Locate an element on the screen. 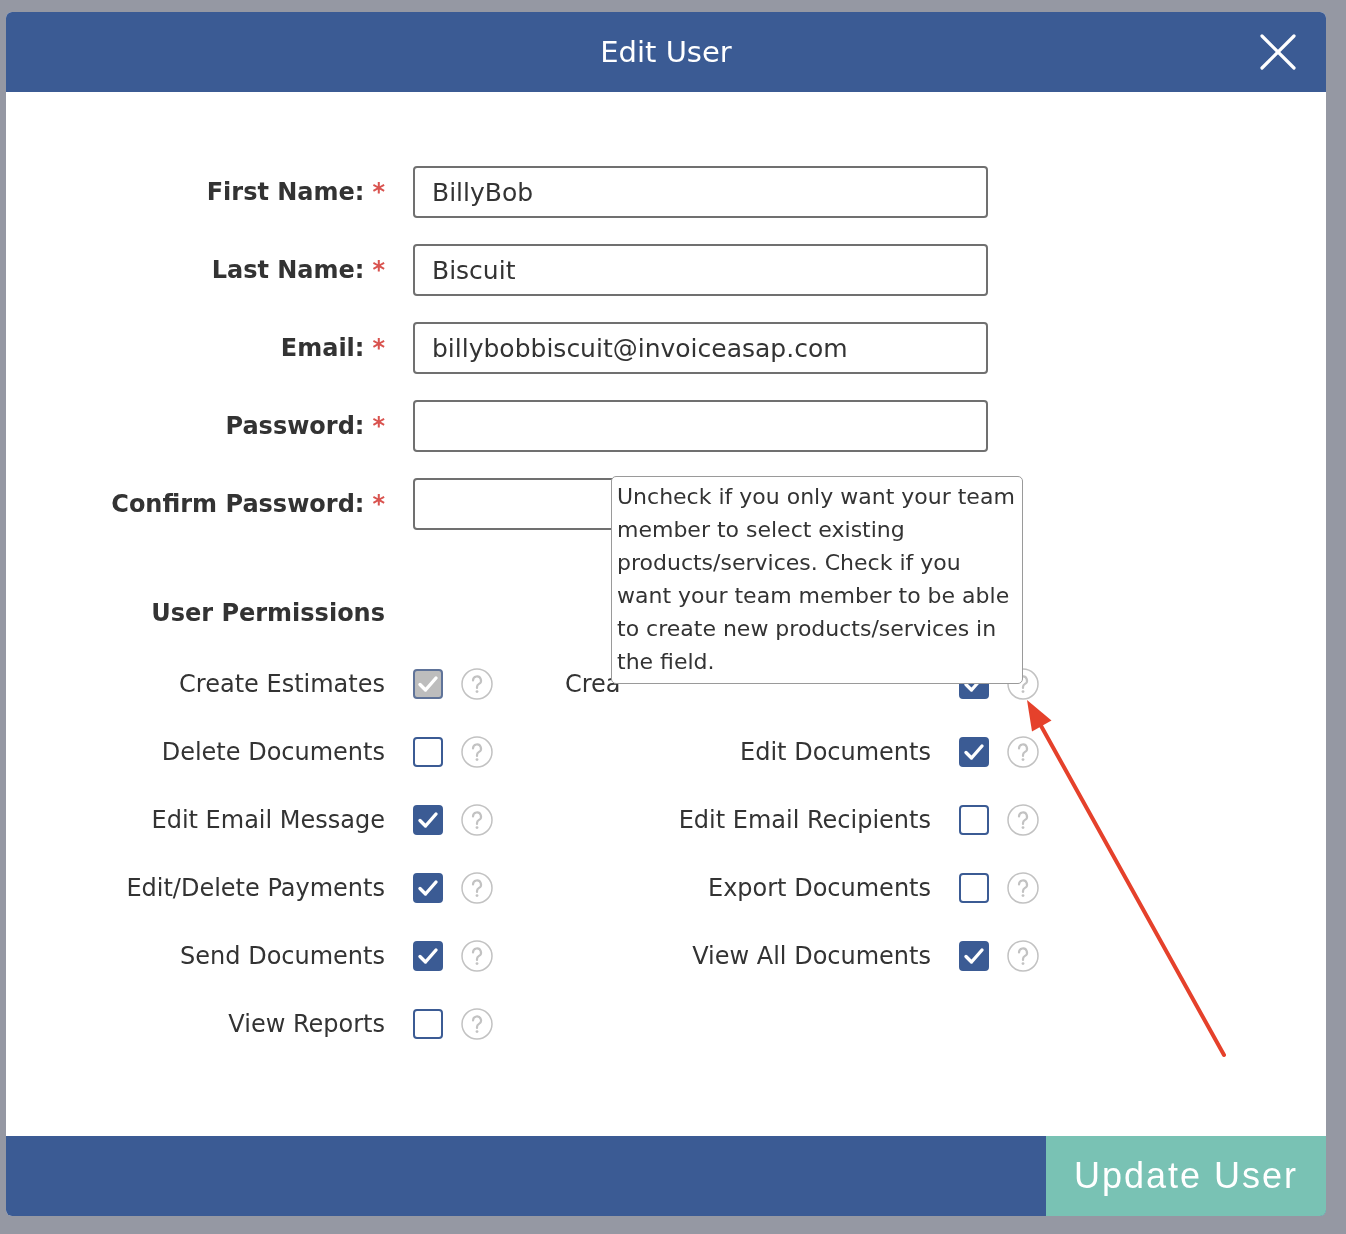 The height and width of the screenshot is (1234, 1346). close-button is located at coordinates (1278, 52).